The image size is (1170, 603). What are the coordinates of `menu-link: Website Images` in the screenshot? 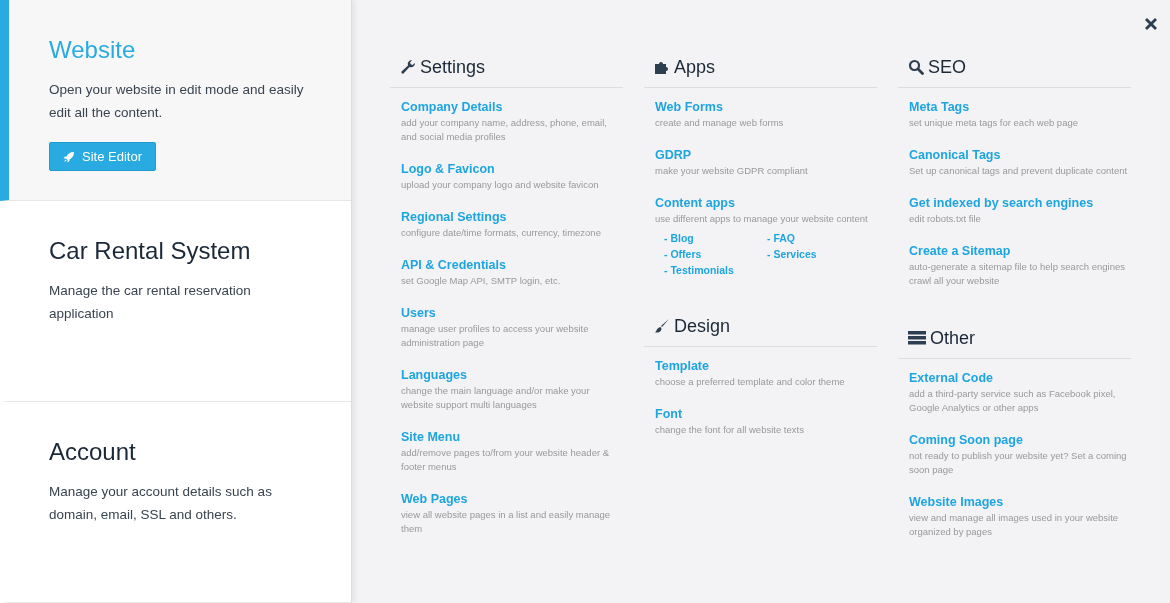 It's located at (1020, 502).